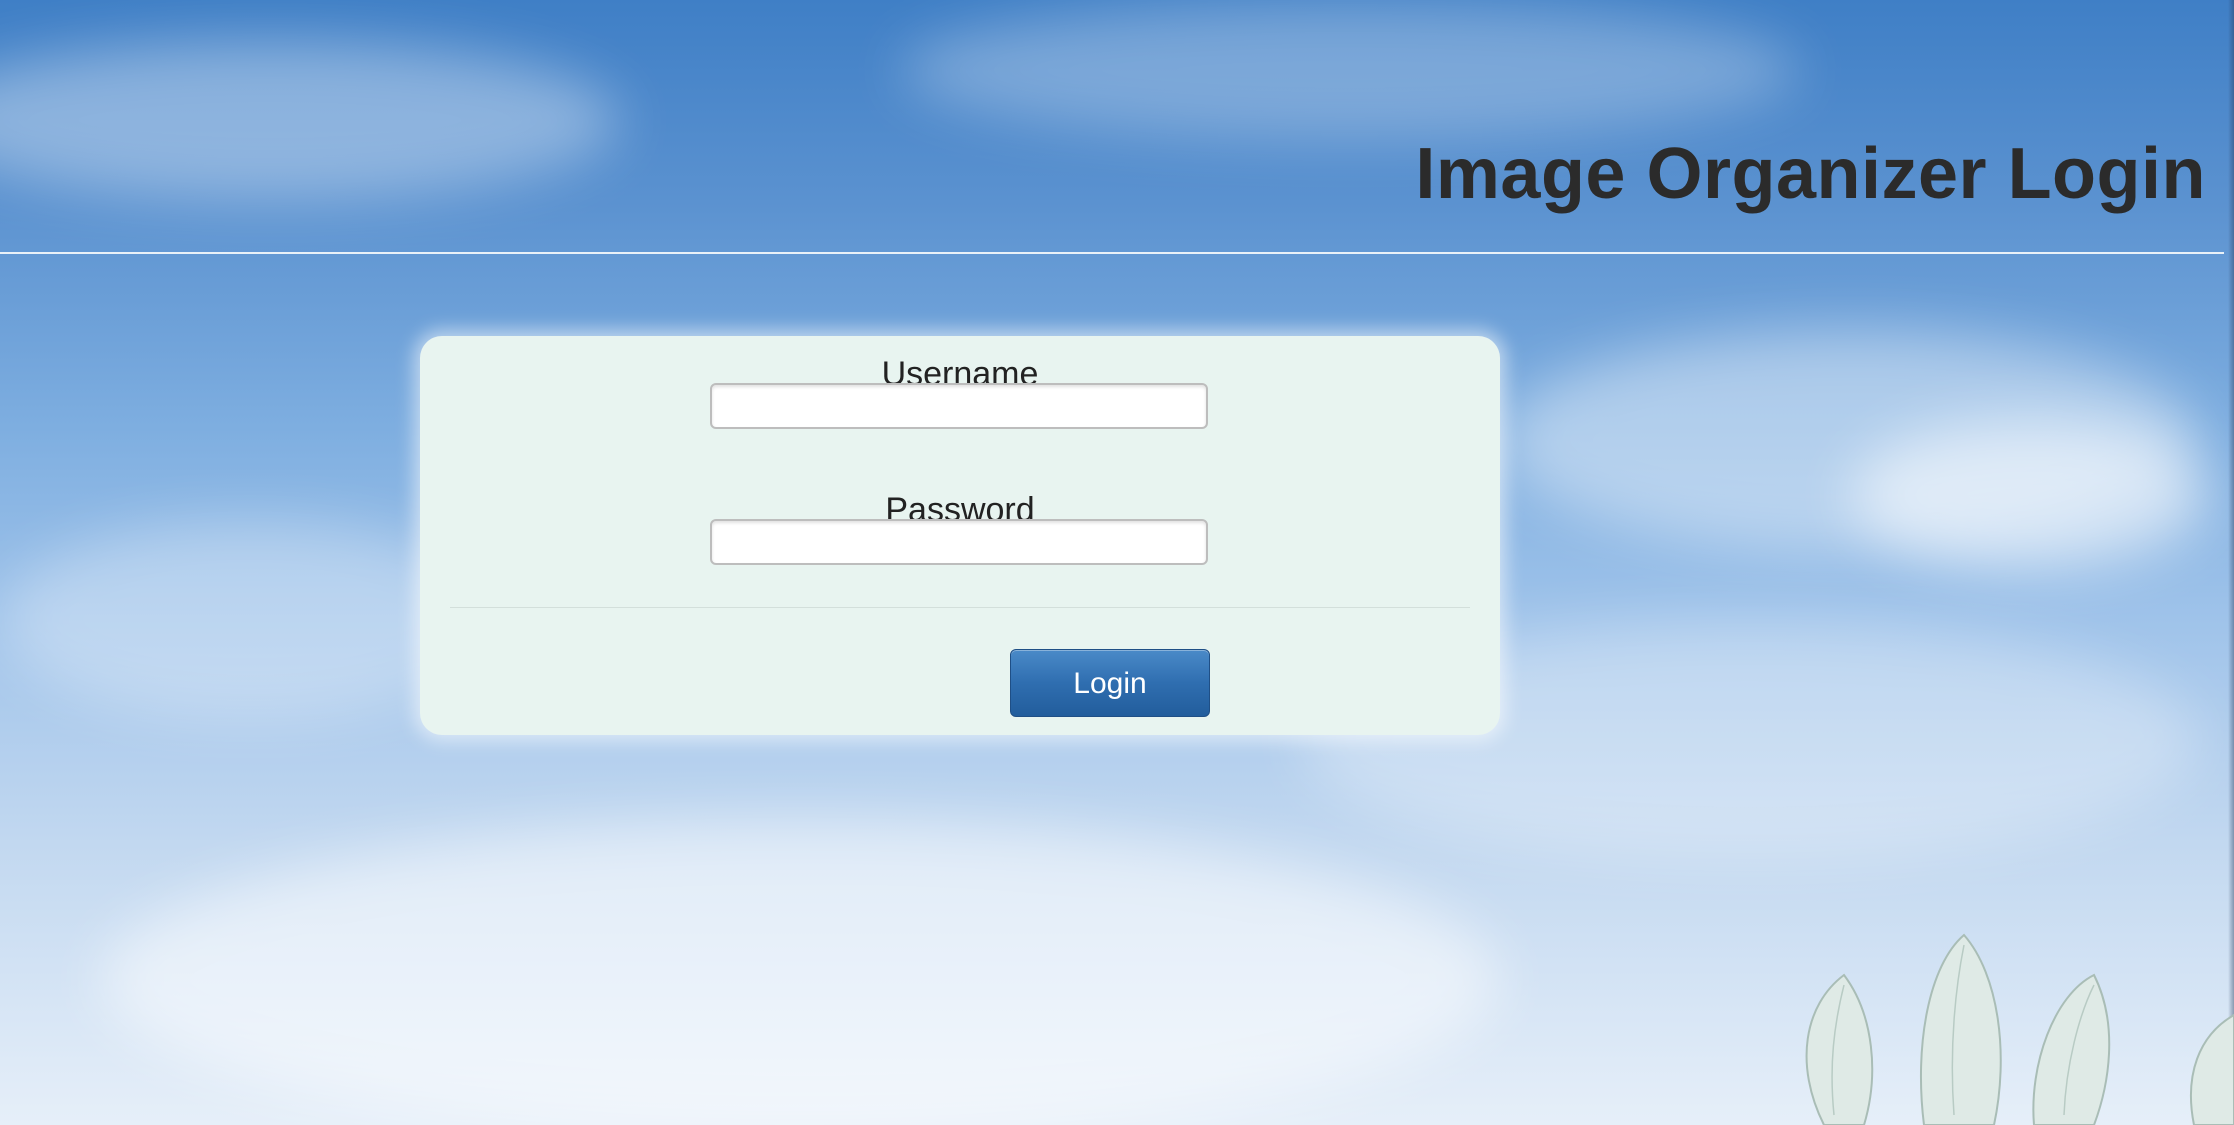 Image resolution: width=2234 pixels, height=1125 pixels. Describe the element at coordinates (1112, 253) in the screenshot. I see `header-divider` at that location.